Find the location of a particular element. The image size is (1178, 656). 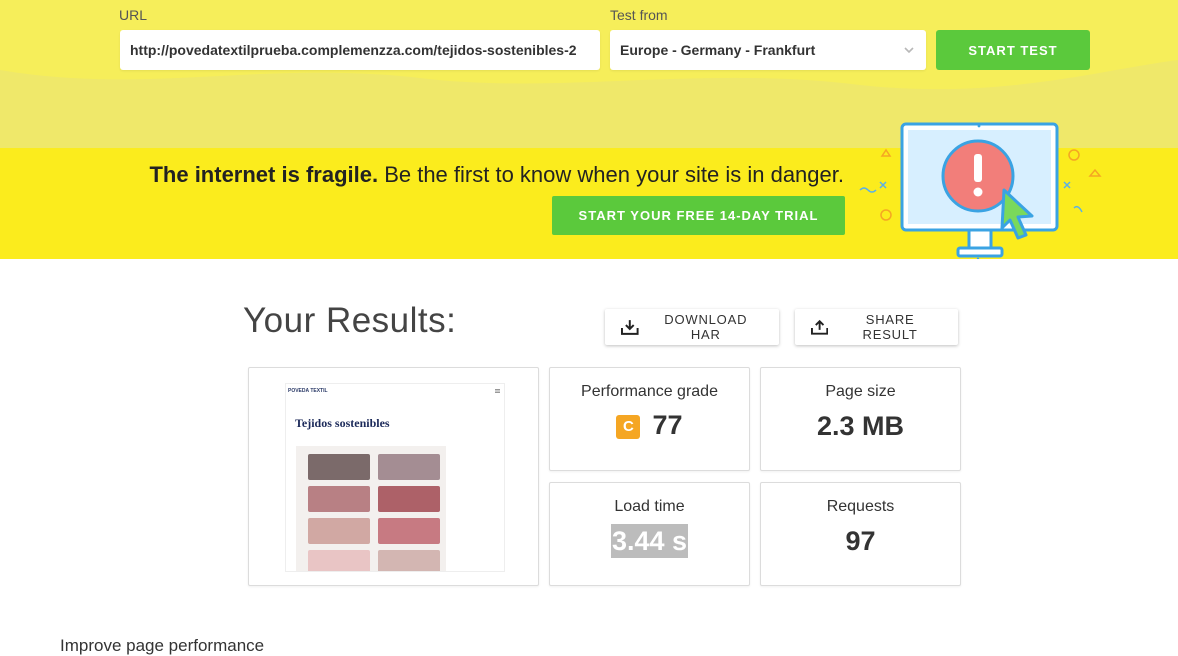

share-result-button: SHARE RESULT is located at coordinates (876, 327).